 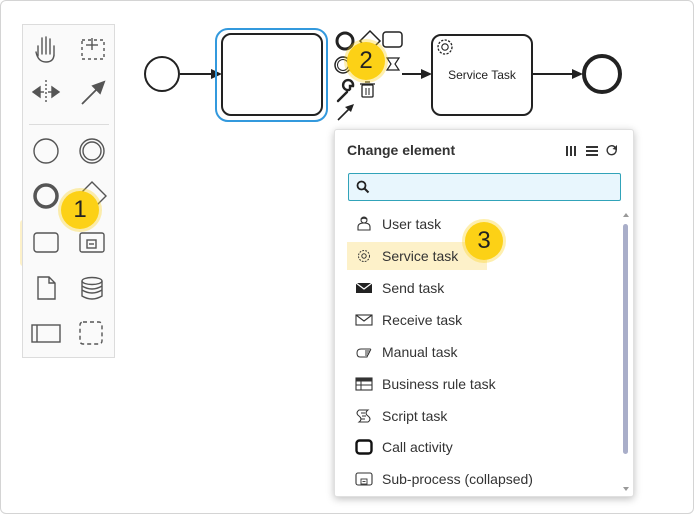 I want to click on service-task-label: Service Task, so click(x=482, y=75).